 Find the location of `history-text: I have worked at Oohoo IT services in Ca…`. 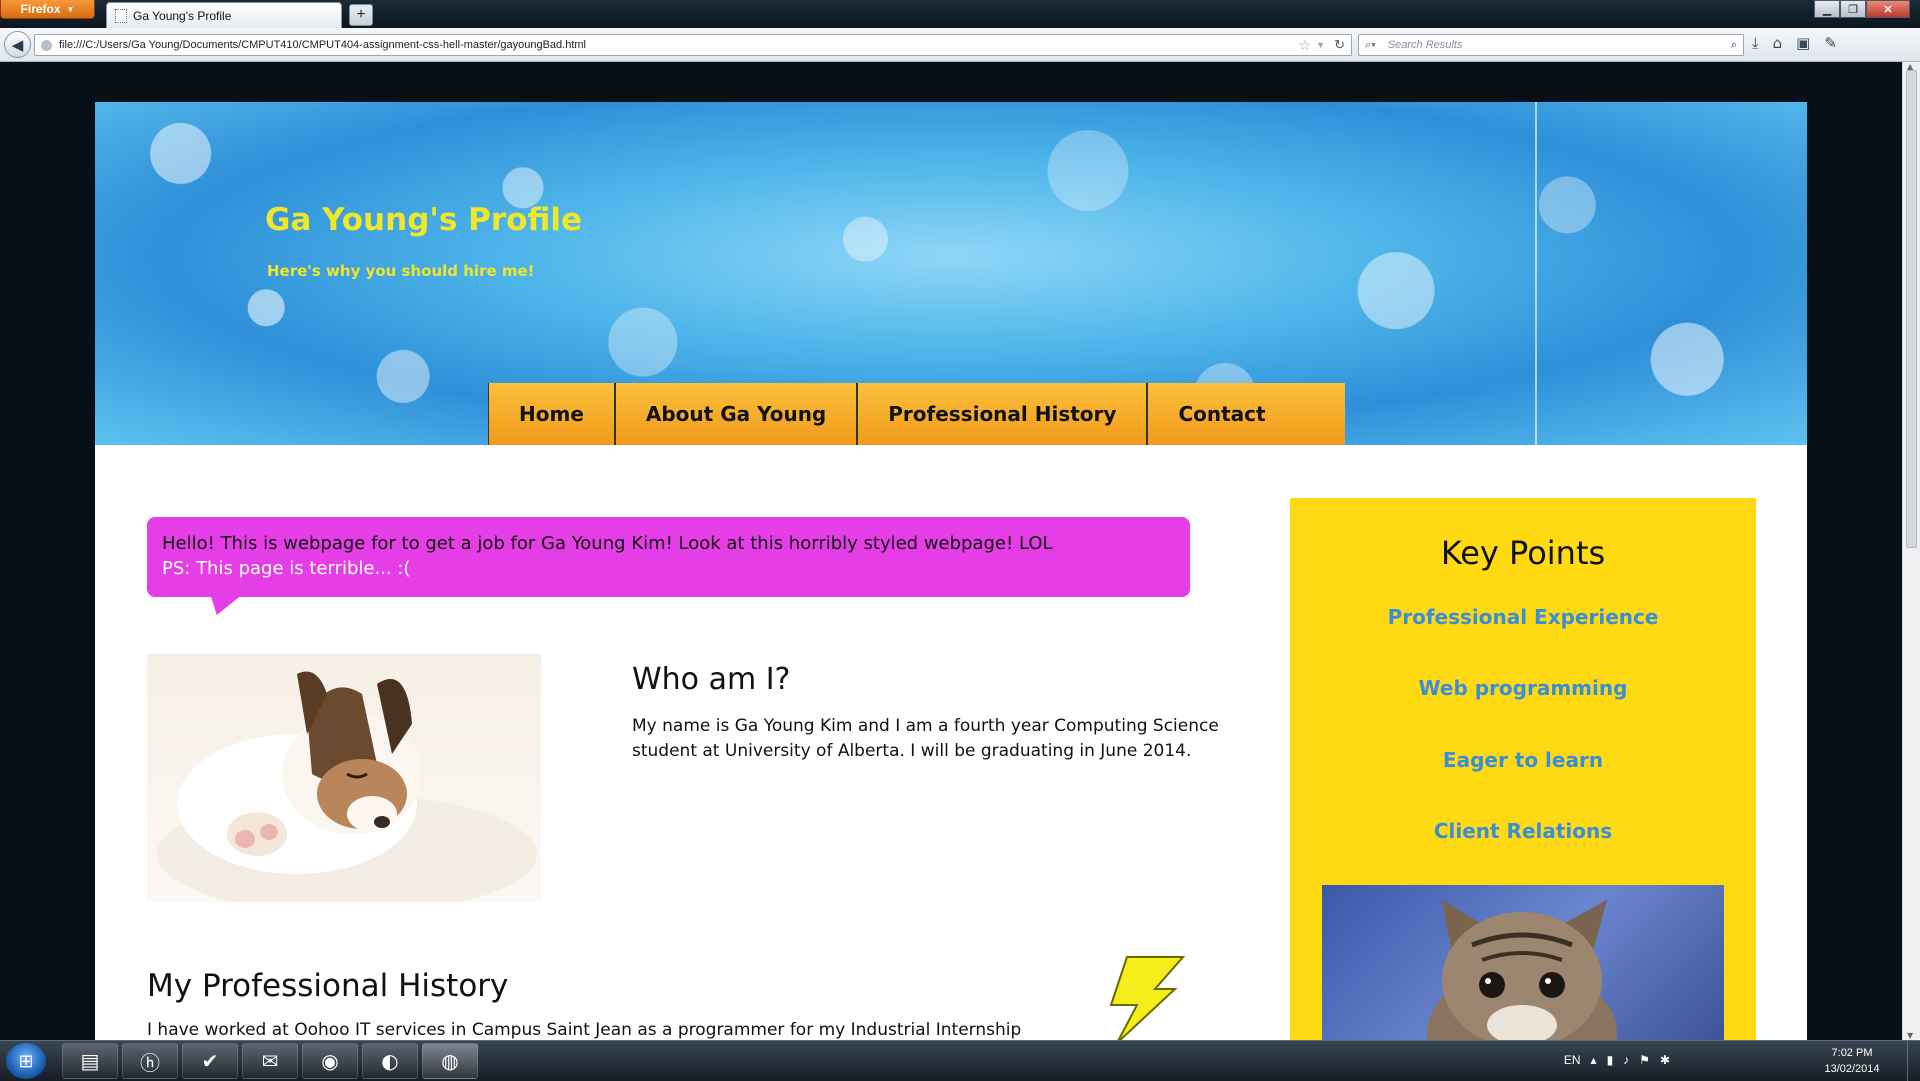

history-text: I have worked at Oohoo IT services in Ca… is located at coordinates (584, 1030).